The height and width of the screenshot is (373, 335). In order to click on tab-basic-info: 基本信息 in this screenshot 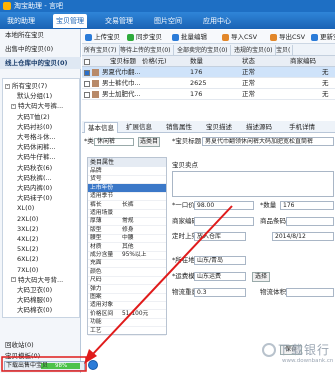, I will do `click(101, 127)`.